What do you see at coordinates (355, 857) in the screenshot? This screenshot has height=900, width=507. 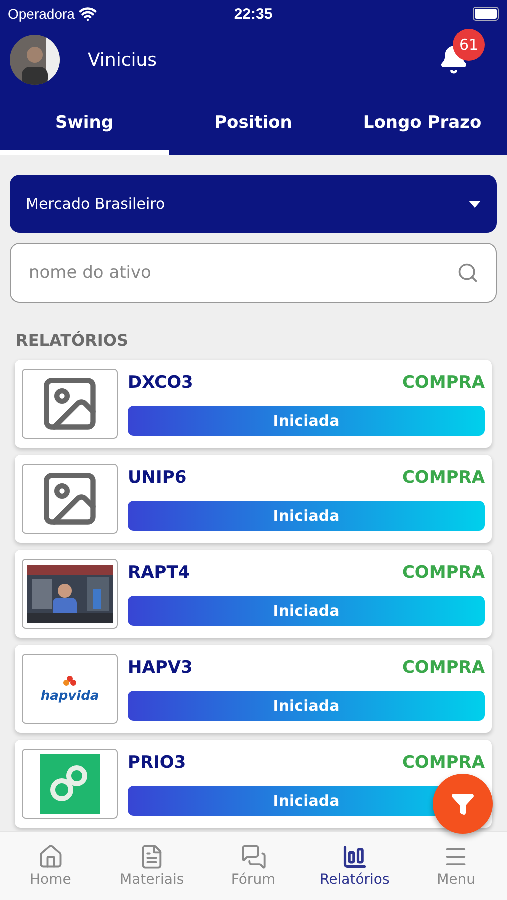 I see `chart-icon` at bounding box center [355, 857].